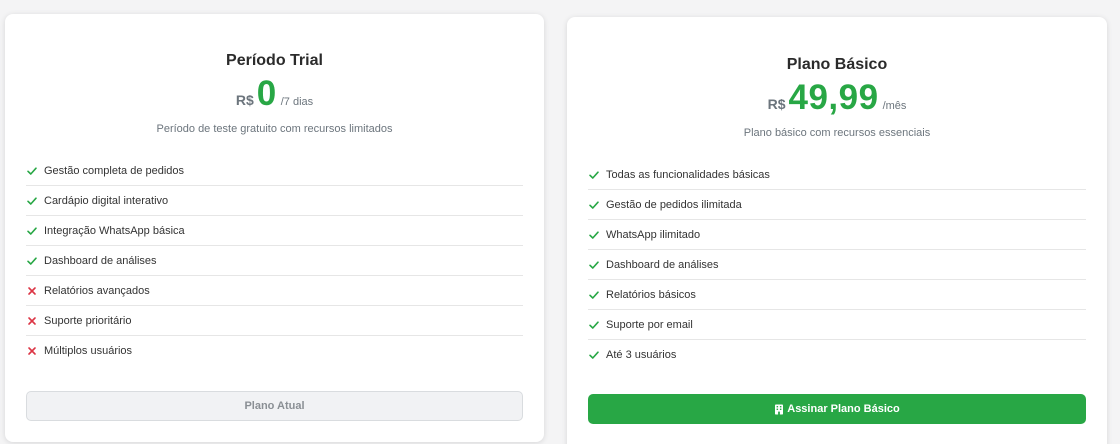 The image size is (1120, 444). I want to click on feature-item: Múltiplos usuários, so click(274, 351).